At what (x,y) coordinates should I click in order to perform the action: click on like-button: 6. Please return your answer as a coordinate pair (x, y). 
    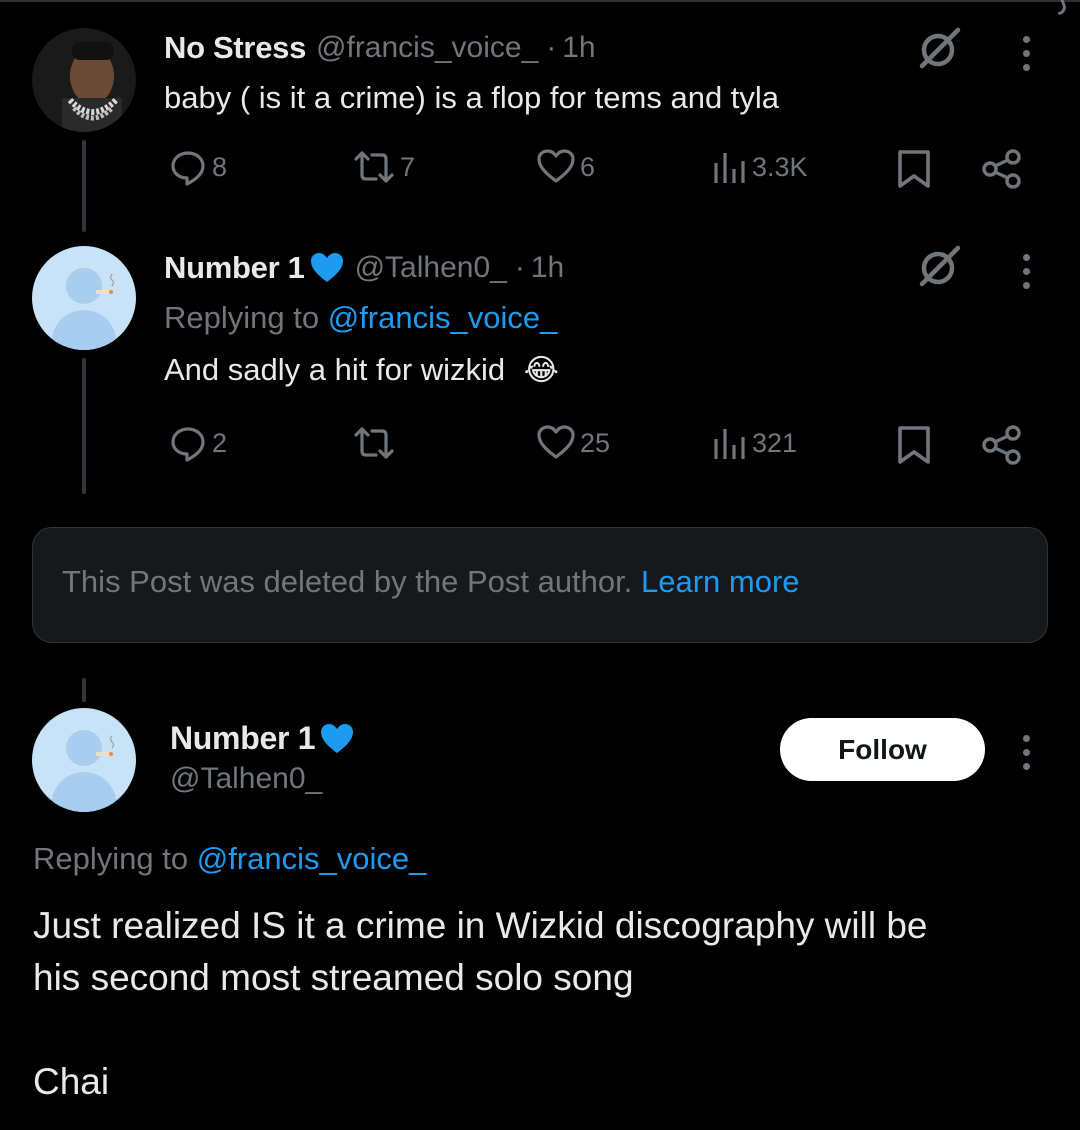
    Looking at the image, I should click on (565, 167).